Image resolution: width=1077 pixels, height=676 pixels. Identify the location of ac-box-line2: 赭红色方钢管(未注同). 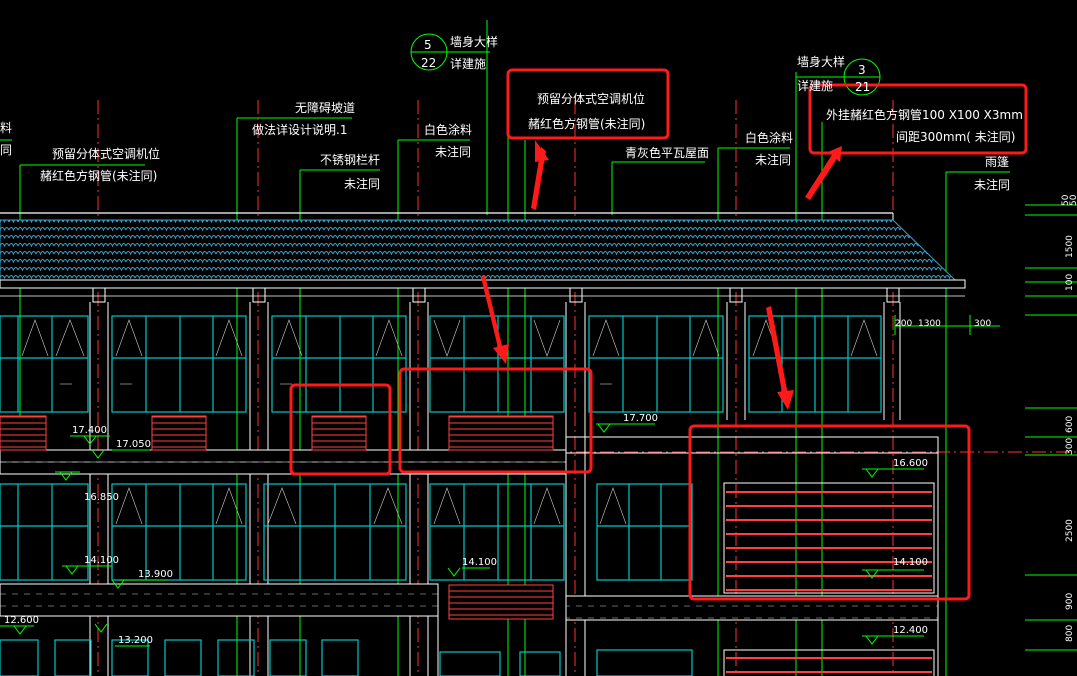
(586, 123).